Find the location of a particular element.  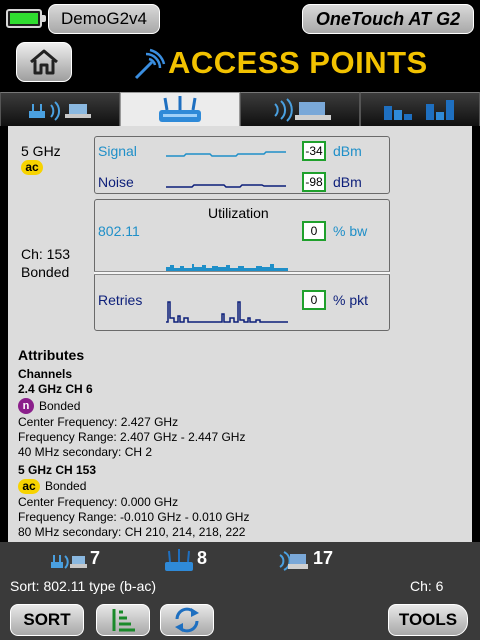

retries-label: Retries is located at coordinates (120, 300).